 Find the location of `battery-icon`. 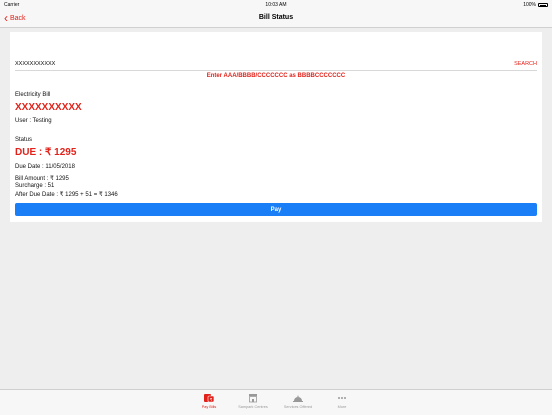

battery-icon is located at coordinates (543, 5).